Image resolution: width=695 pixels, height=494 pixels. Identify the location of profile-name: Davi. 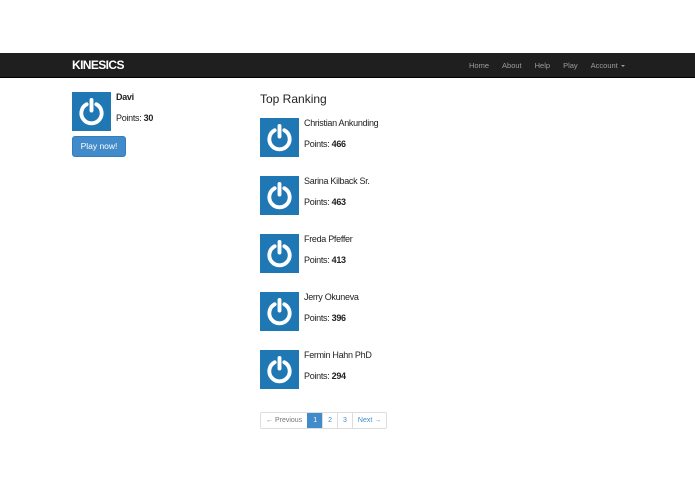
(125, 97).